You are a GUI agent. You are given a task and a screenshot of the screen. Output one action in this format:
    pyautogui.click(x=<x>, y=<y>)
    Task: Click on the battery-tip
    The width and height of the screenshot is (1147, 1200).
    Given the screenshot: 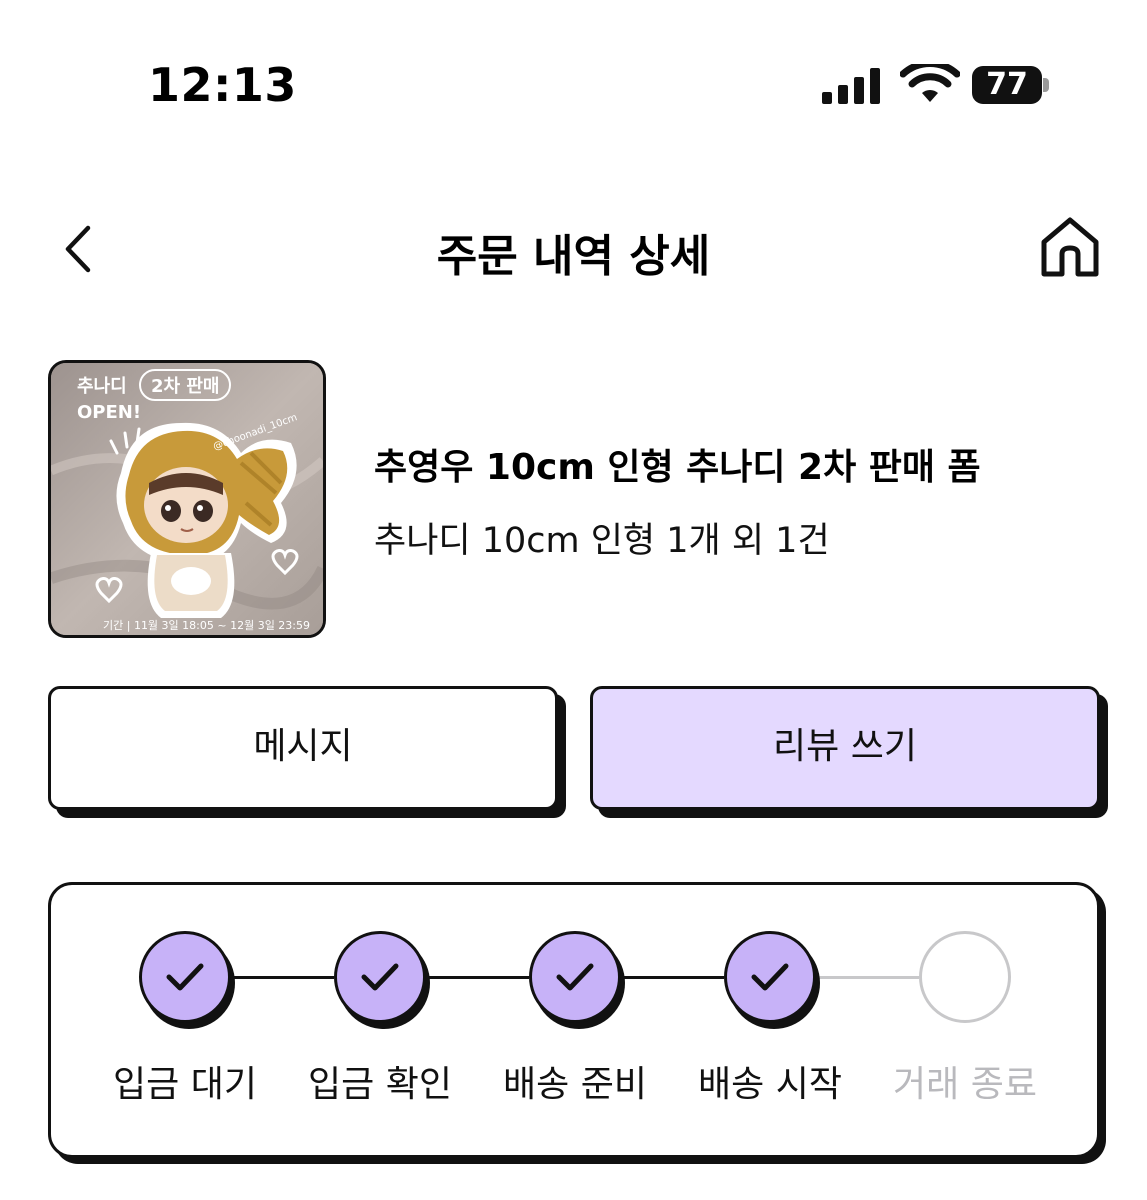 What is the action you would take?
    pyautogui.click(x=1046, y=85)
    